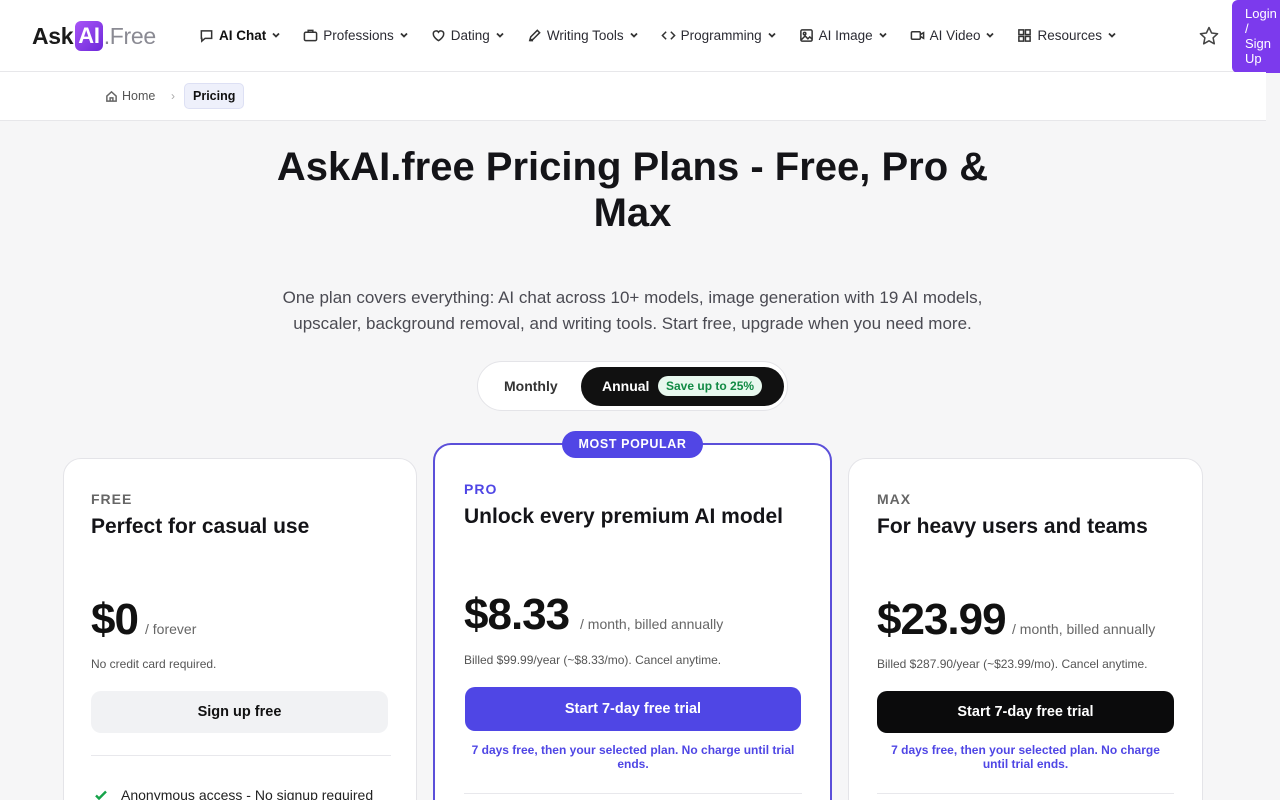 This screenshot has height=800, width=1280. I want to click on nav-label: Professions, so click(358, 35).